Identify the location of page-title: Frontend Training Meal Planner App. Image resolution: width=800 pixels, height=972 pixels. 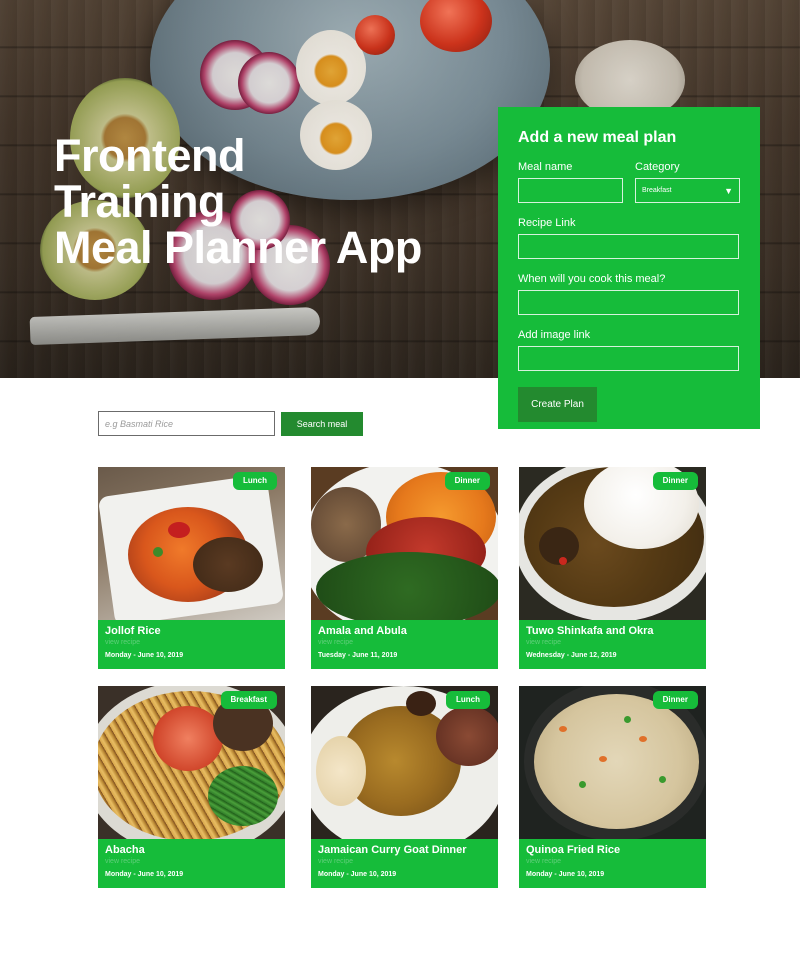
(274, 202).